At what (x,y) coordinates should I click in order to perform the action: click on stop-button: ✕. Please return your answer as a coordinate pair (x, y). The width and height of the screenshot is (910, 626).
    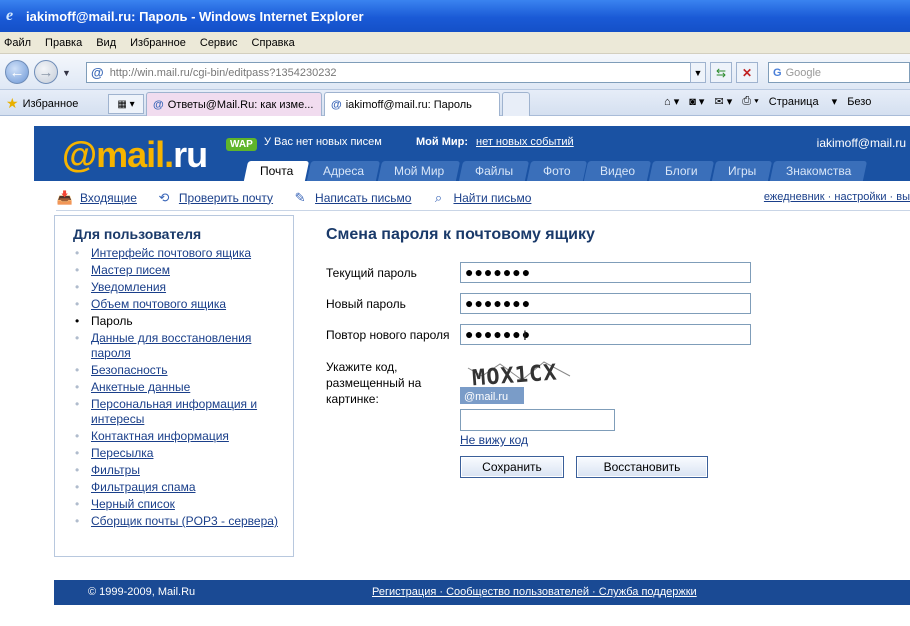
    Looking at the image, I should click on (747, 72).